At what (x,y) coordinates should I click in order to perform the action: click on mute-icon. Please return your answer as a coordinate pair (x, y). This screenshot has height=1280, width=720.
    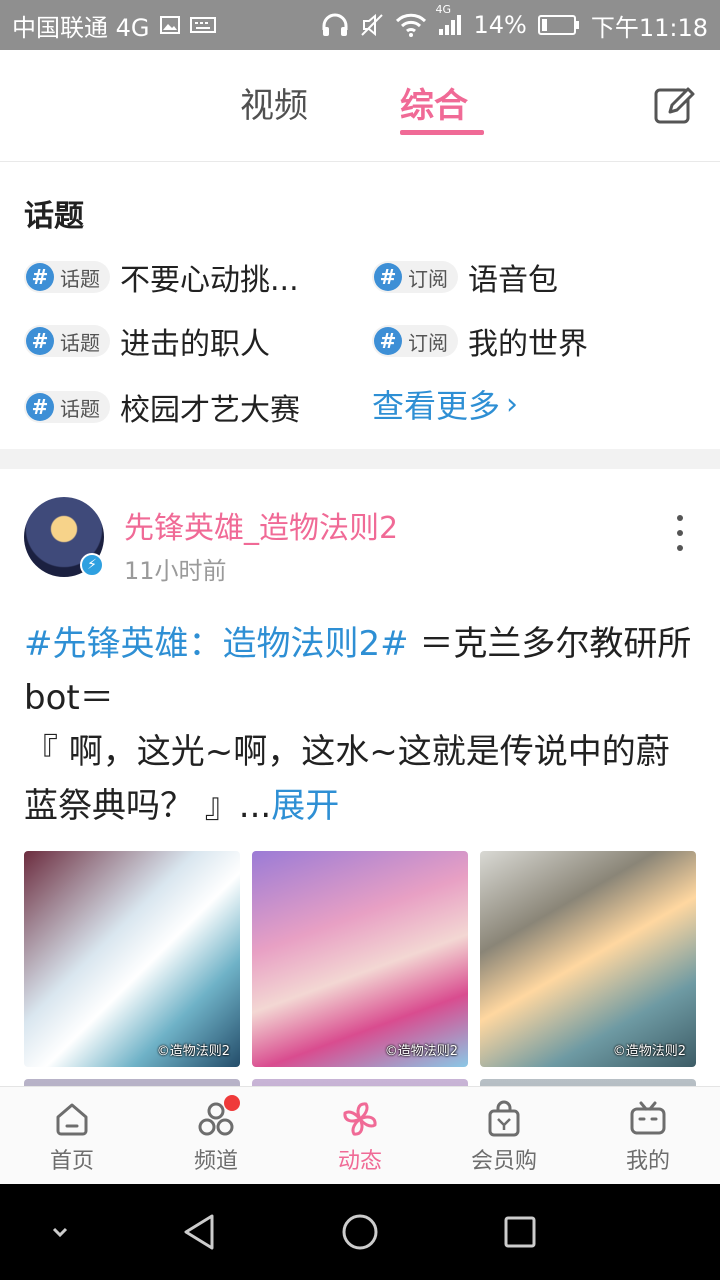
    Looking at the image, I should click on (372, 25).